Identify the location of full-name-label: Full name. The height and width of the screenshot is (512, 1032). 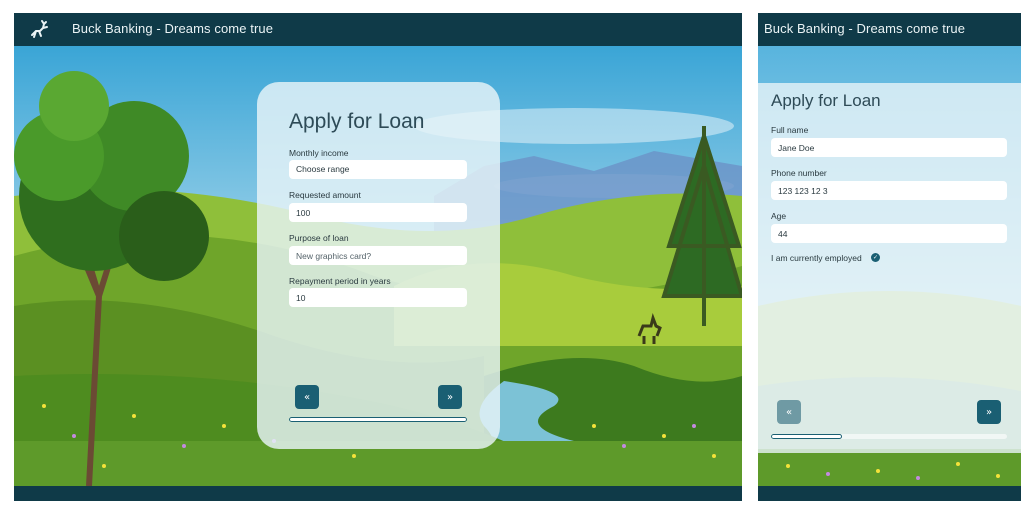
(790, 130).